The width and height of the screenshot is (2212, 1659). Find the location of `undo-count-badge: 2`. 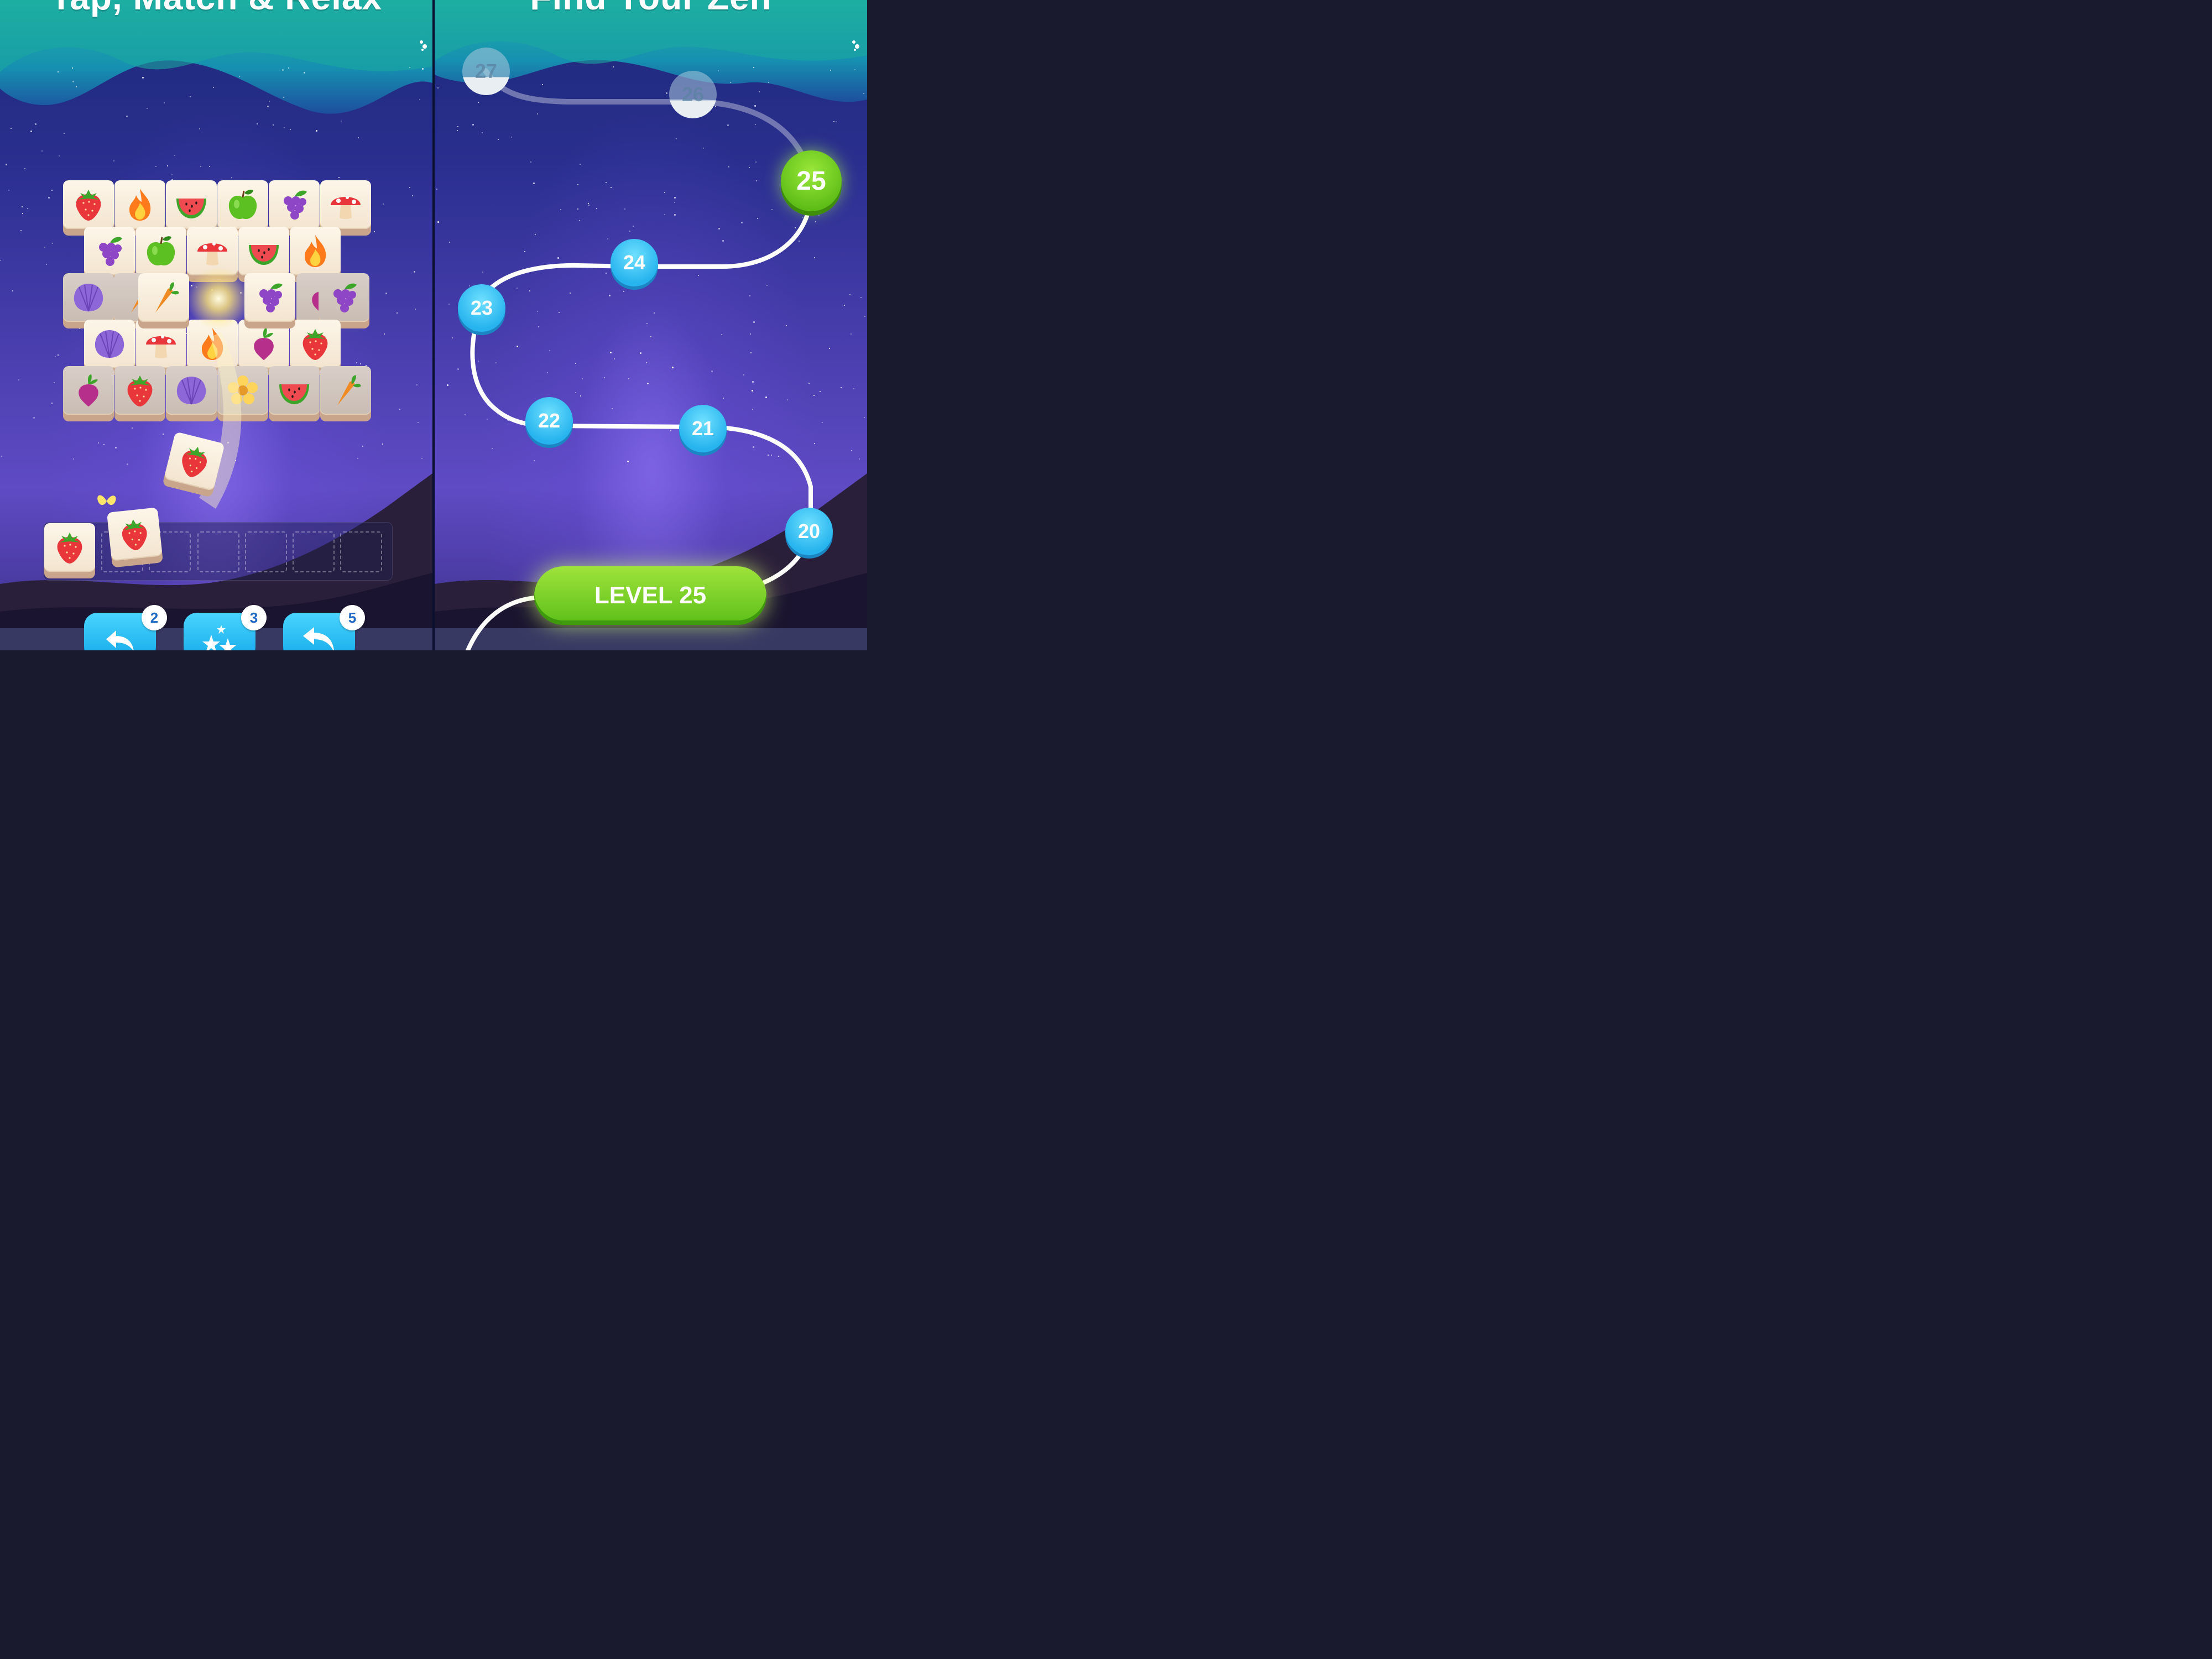

undo-count-badge: 2 is located at coordinates (154, 617).